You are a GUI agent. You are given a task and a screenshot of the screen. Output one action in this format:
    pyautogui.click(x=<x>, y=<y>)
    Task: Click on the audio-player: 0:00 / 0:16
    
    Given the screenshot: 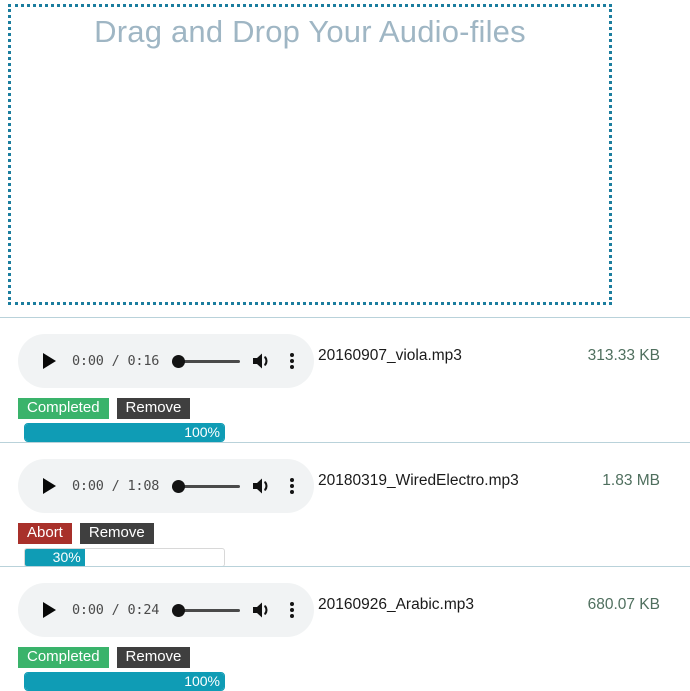 What is the action you would take?
    pyautogui.click(x=166, y=361)
    